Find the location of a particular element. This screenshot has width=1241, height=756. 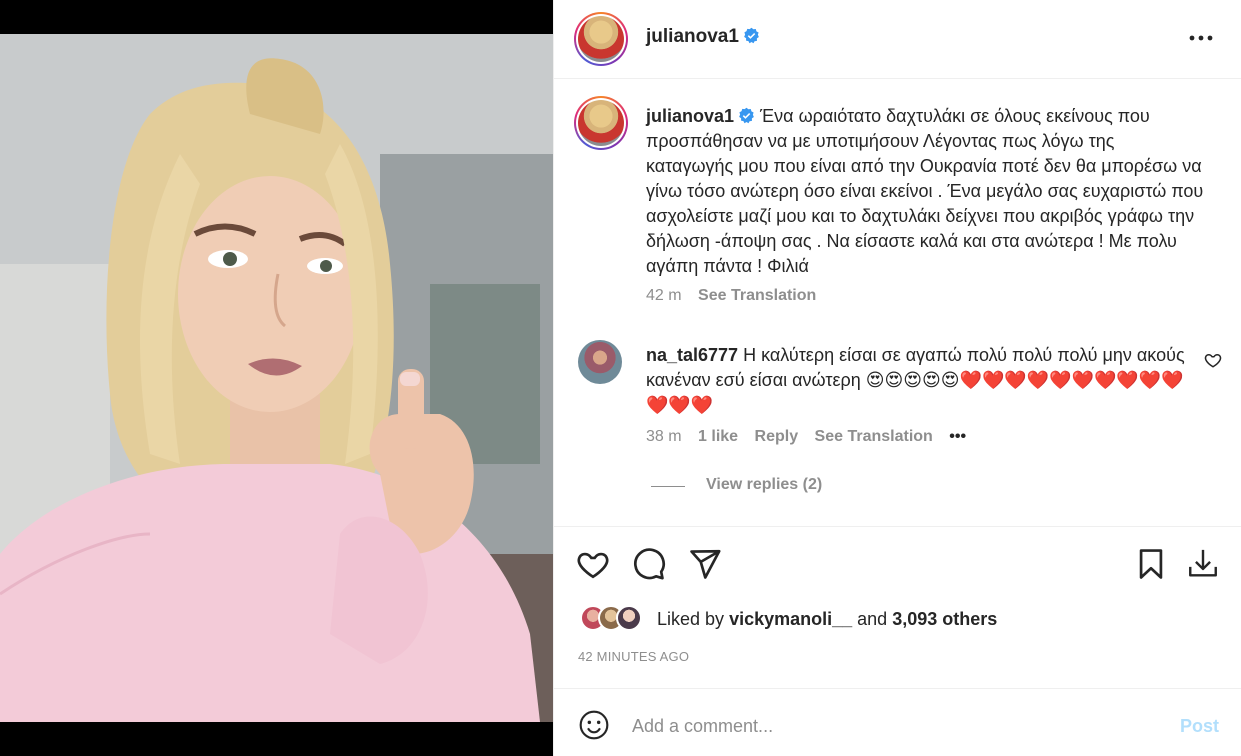

add-comment-bar: Post is located at coordinates (897, 722).